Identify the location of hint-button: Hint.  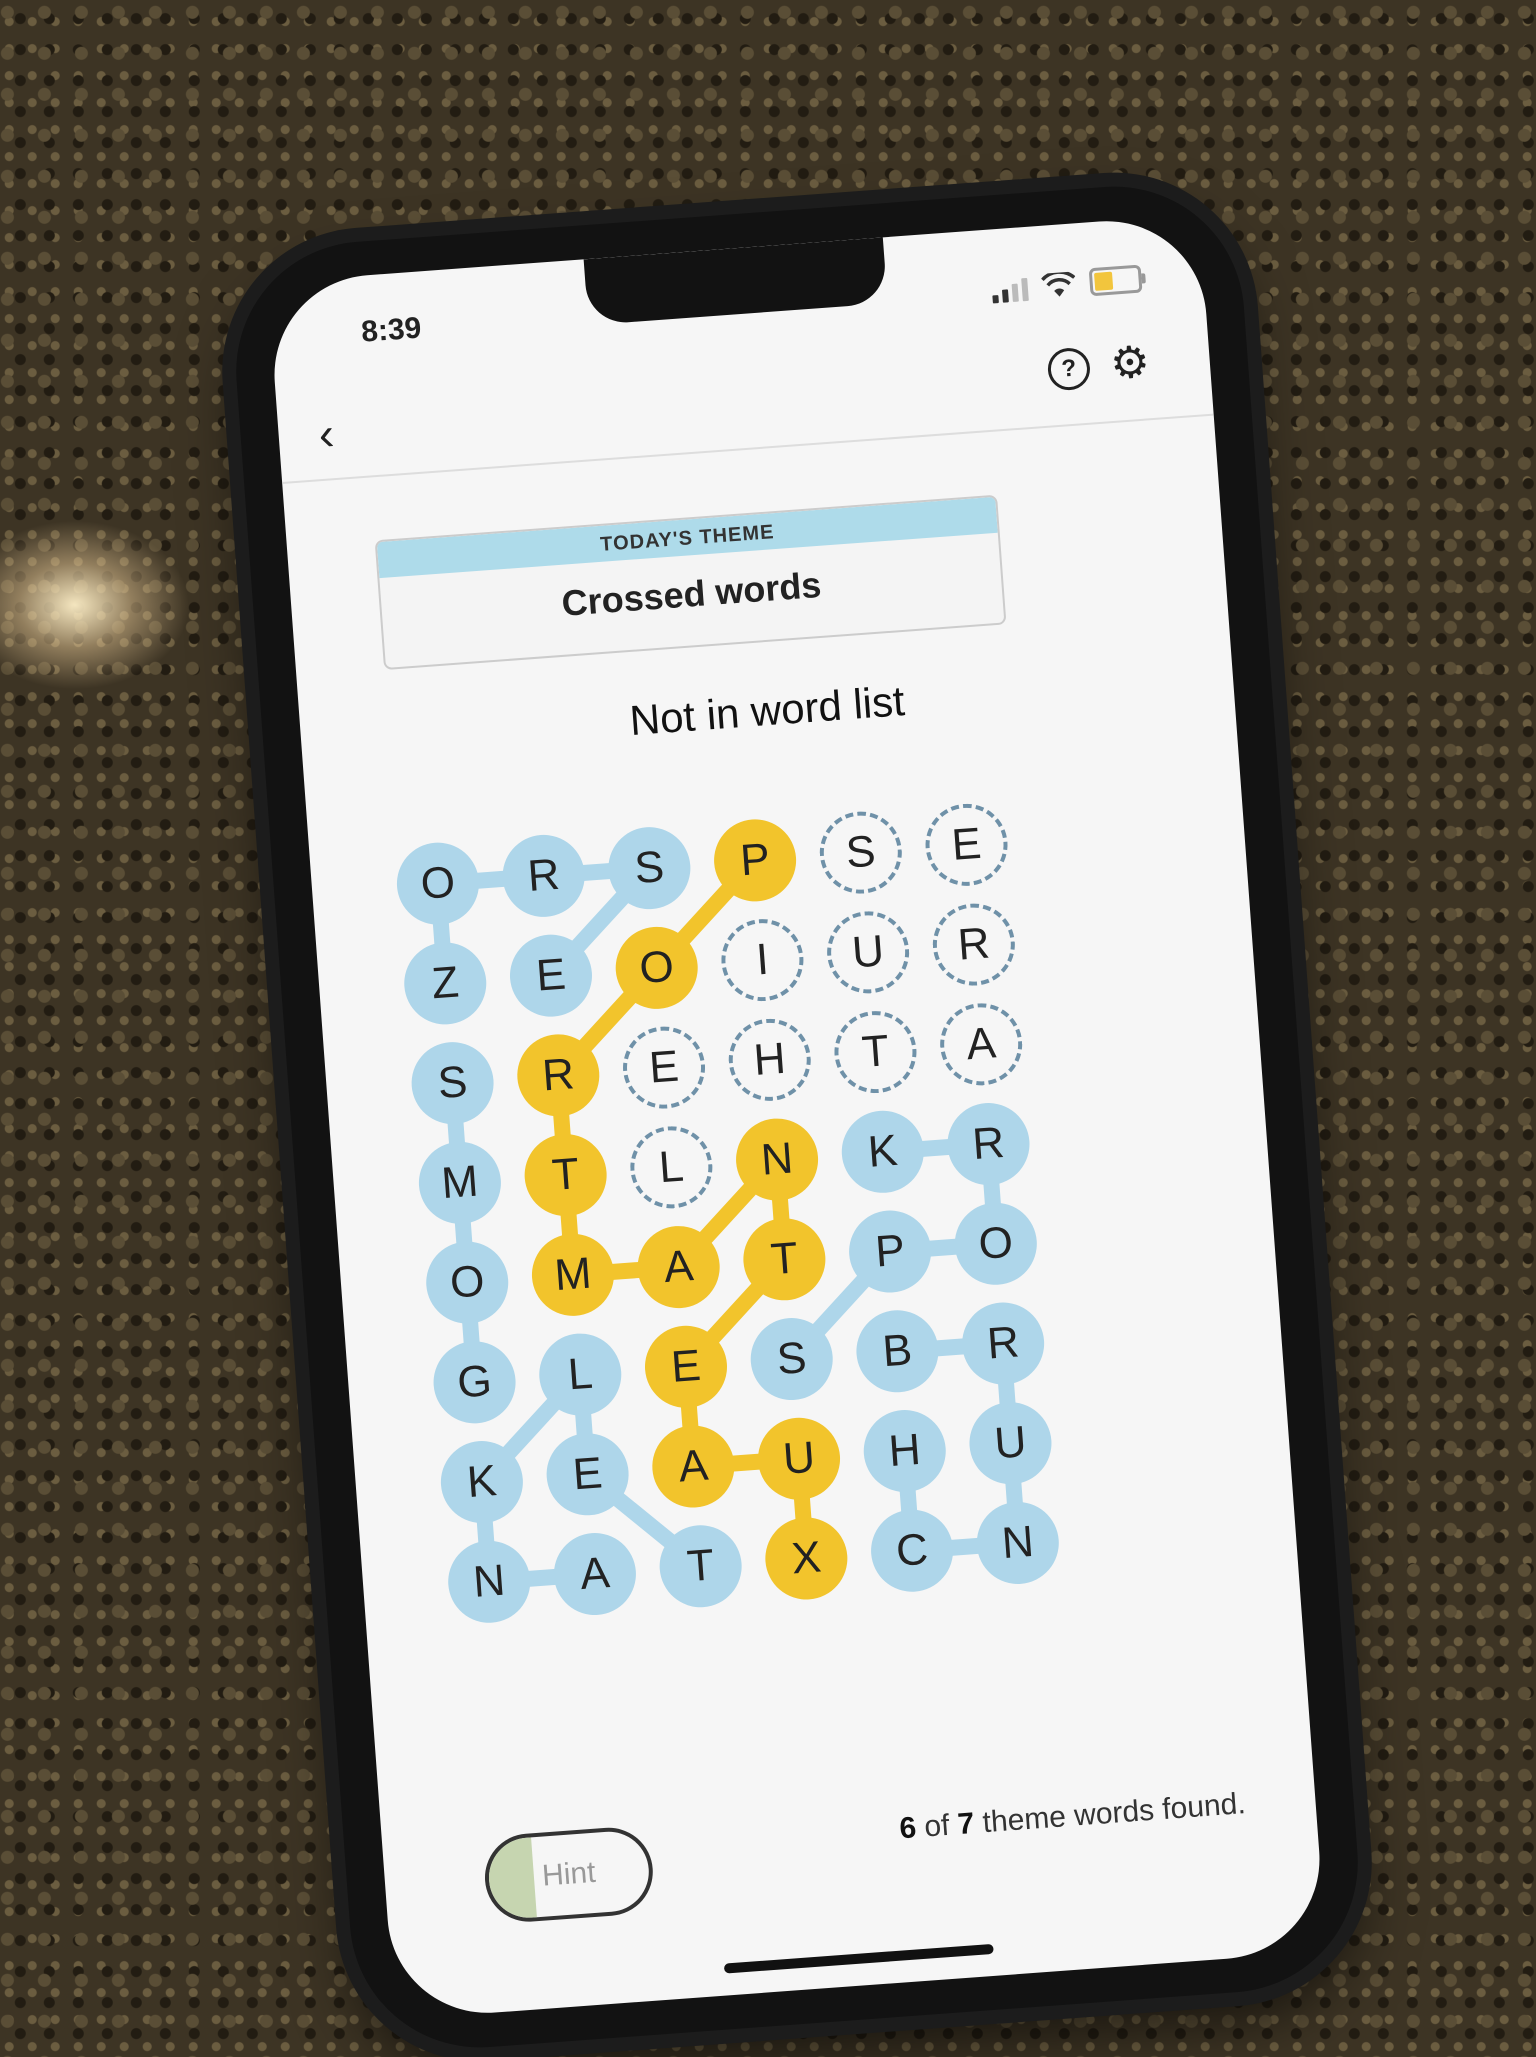
(568, 1874).